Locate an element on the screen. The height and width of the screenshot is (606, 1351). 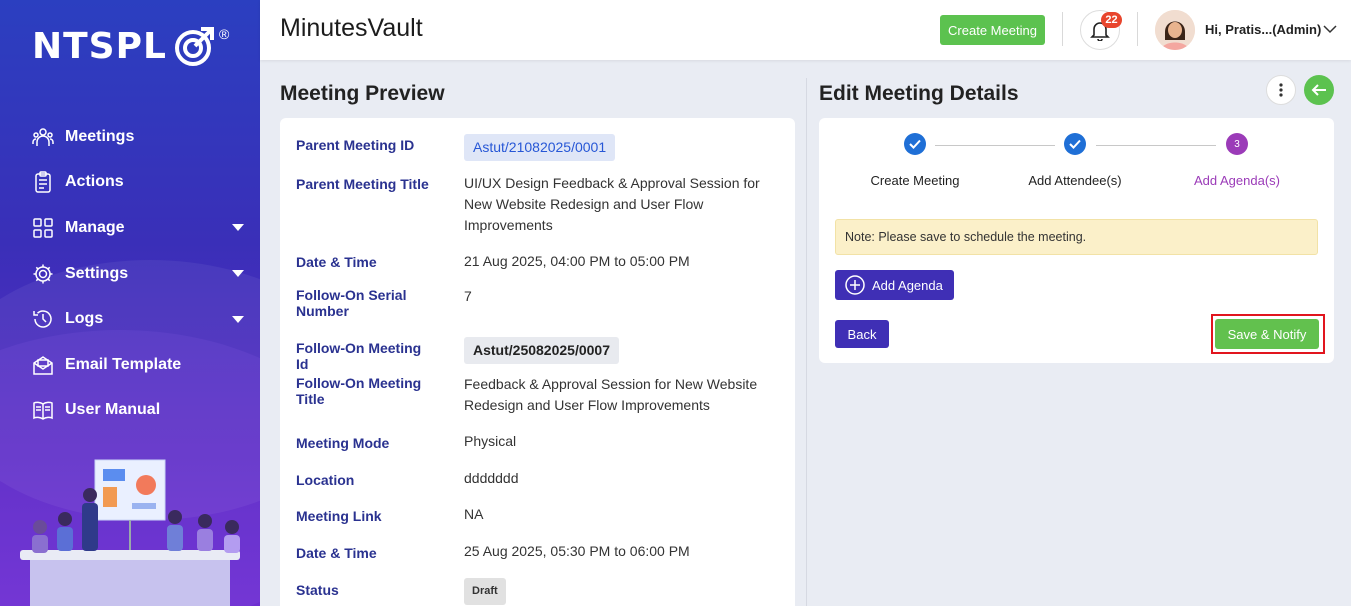
sidebar-item-label: Actions is located at coordinates (94, 182).